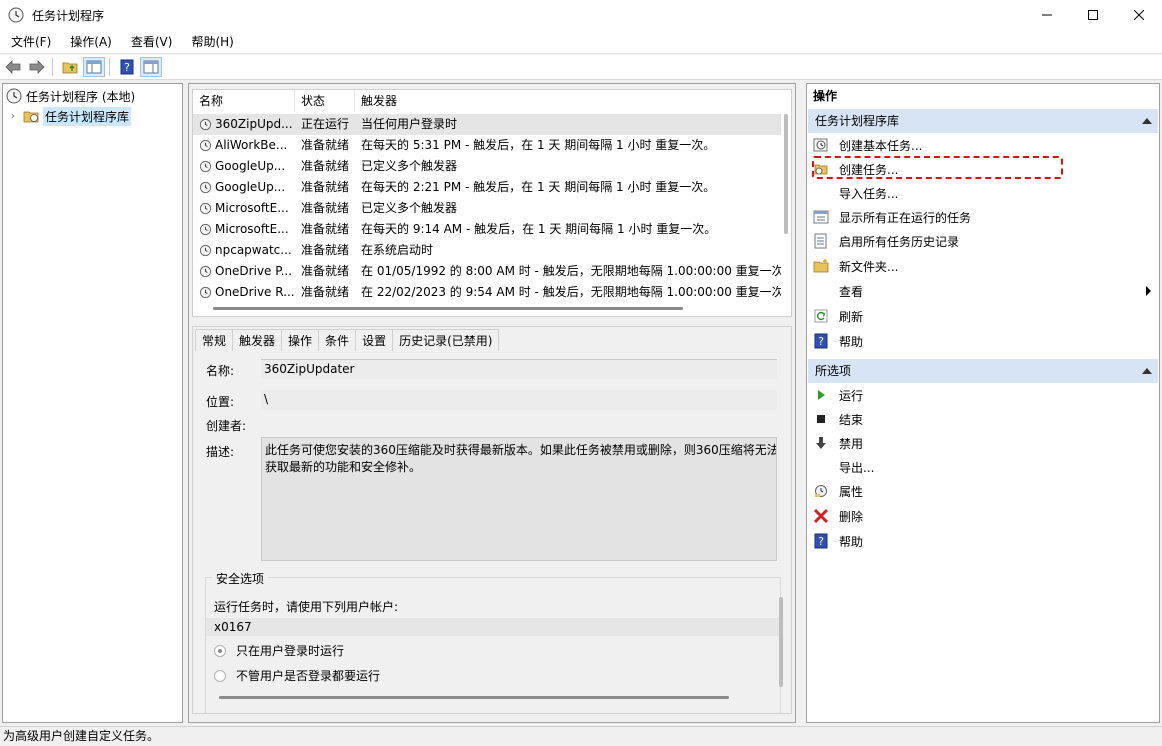 This screenshot has width=1162, height=746. What do you see at coordinates (257, 340) in the screenshot?
I see `tab-triggers: 触发器` at bounding box center [257, 340].